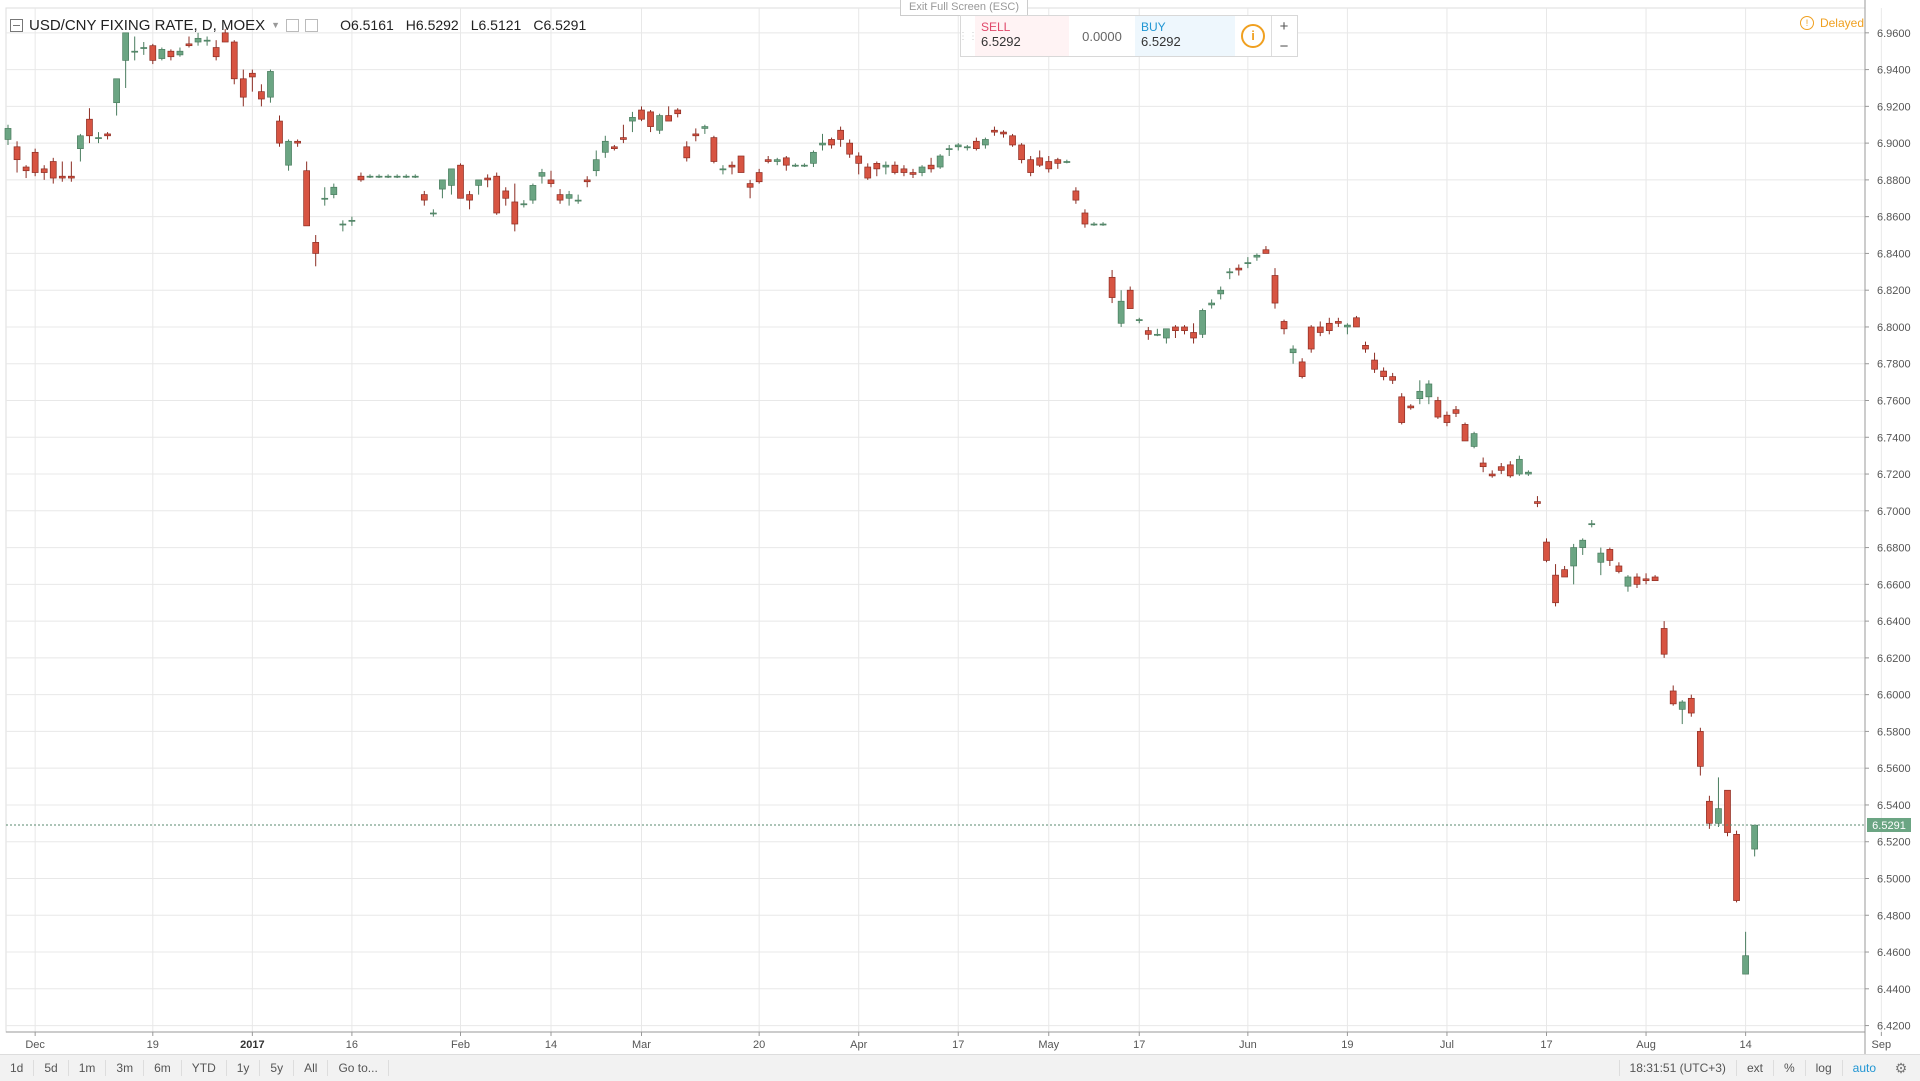 The width and height of the screenshot is (1920, 1081). What do you see at coordinates (964, 8) in the screenshot?
I see `exit-fullscreen-button: Exit Full Screen (ESC)` at bounding box center [964, 8].